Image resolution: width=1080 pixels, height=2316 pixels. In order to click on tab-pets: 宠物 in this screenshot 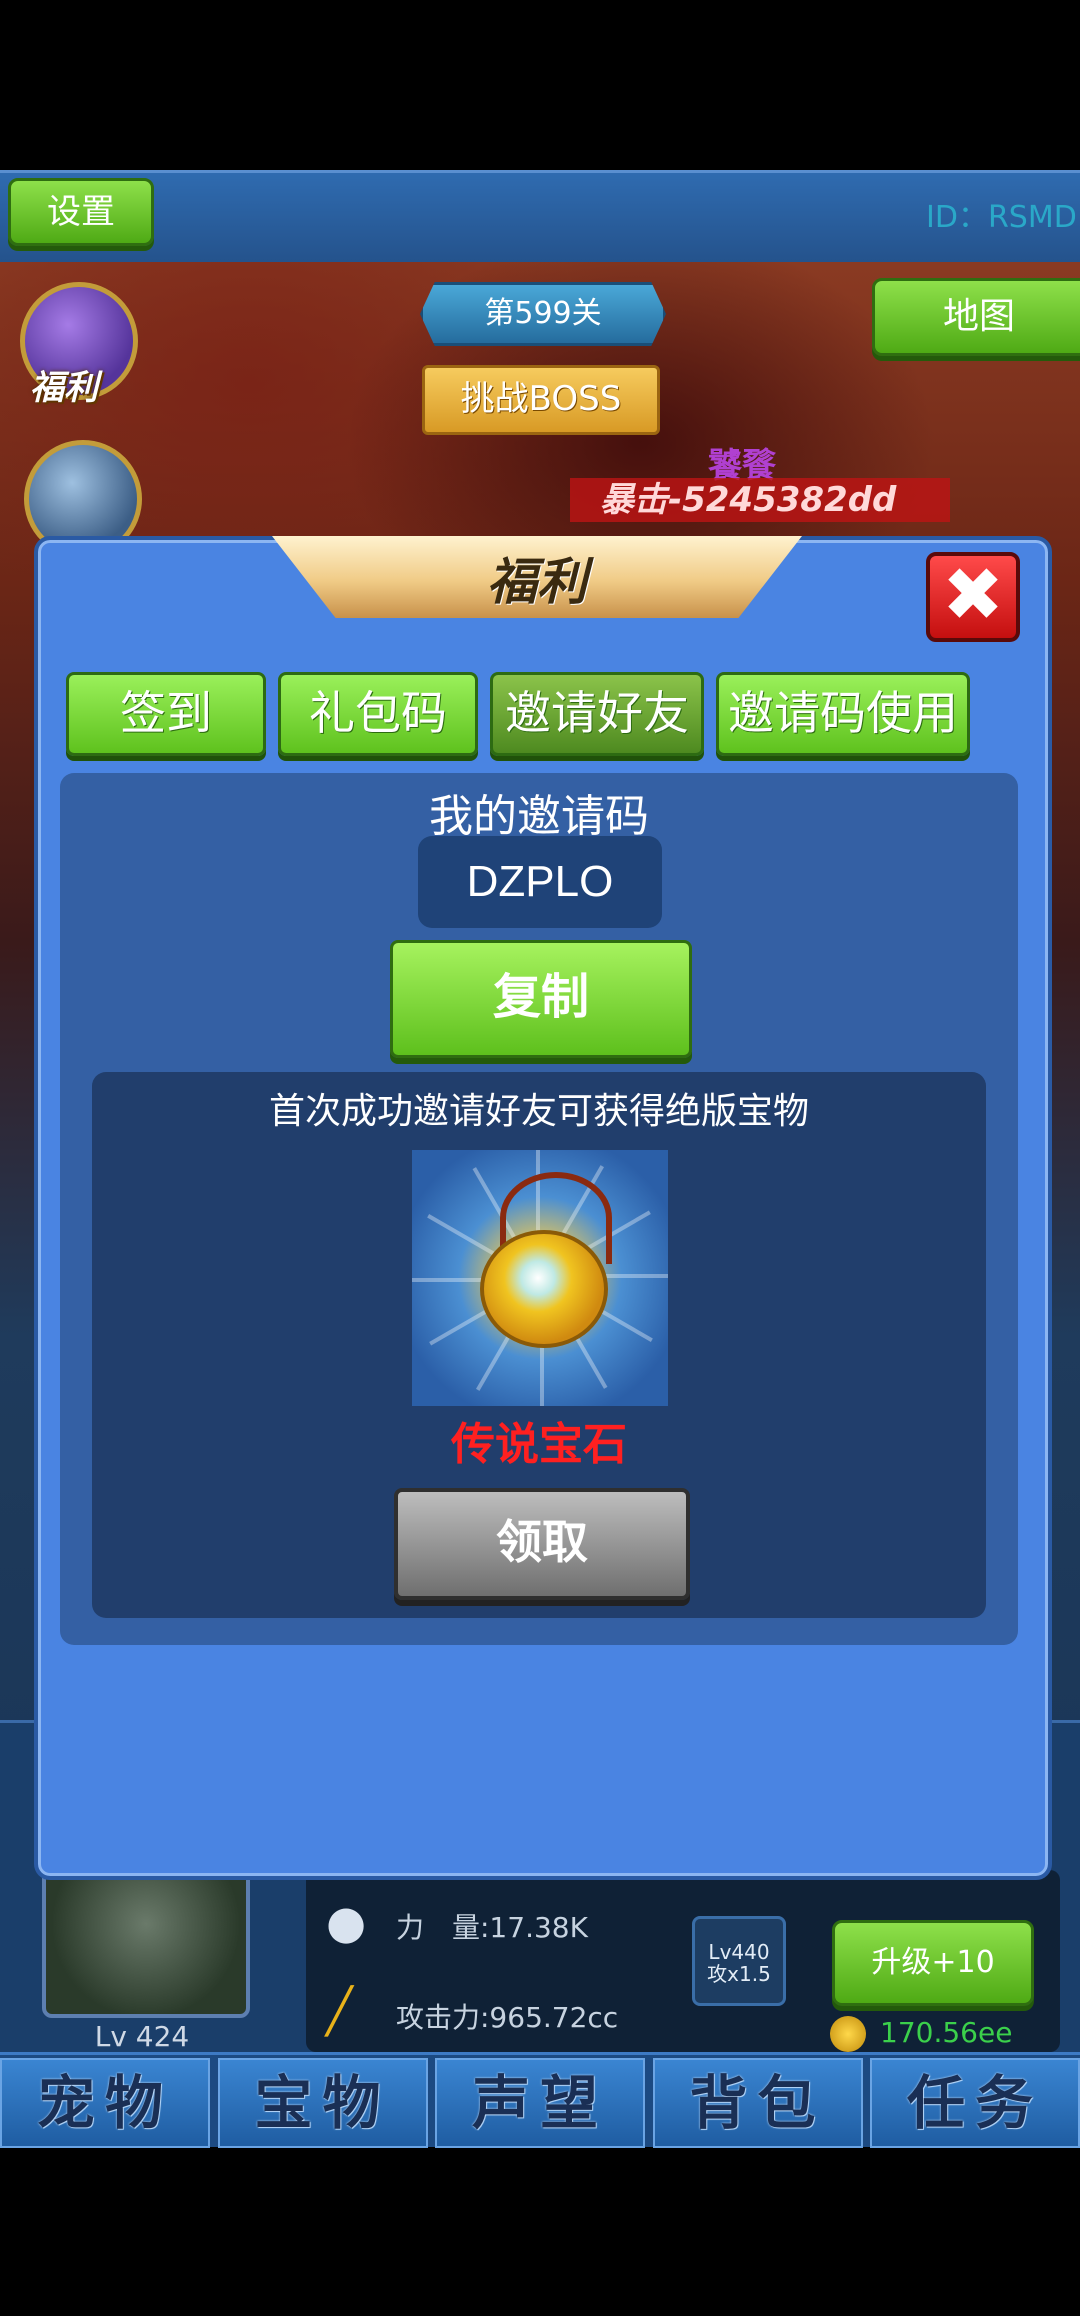, I will do `click(105, 2103)`.